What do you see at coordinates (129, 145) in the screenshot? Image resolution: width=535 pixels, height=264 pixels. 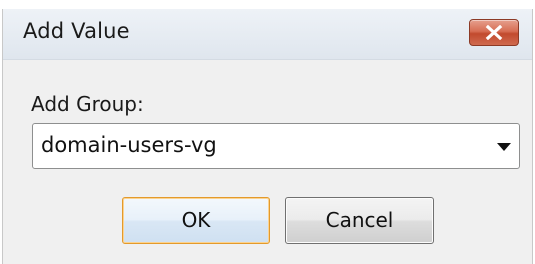 I see `group-select-value: domain-users-vg` at bounding box center [129, 145].